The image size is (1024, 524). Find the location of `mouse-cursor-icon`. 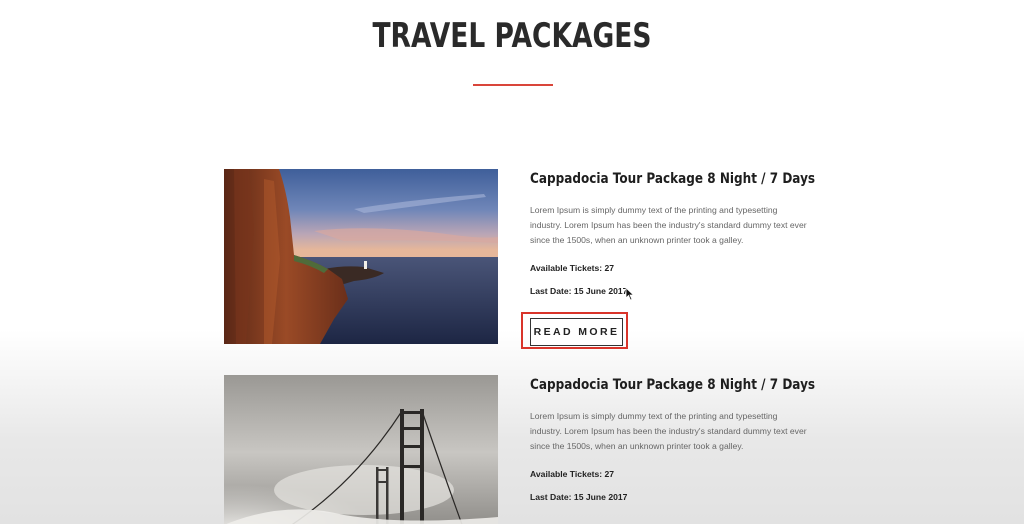

mouse-cursor-icon is located at coordinates (630, 294).